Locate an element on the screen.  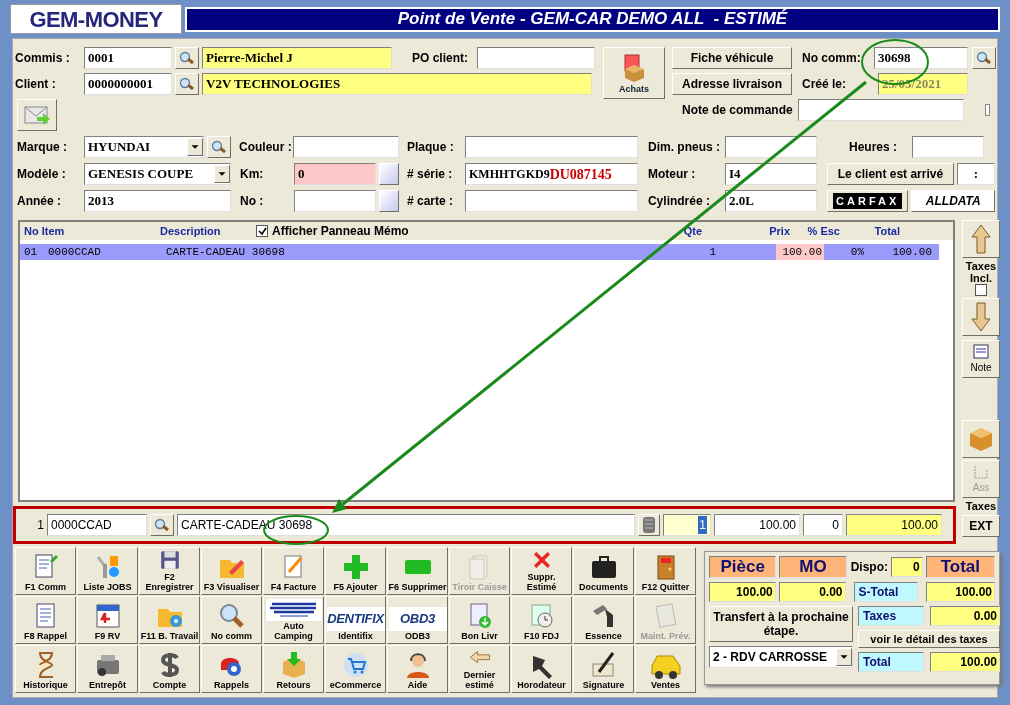
box-icon is located at coordinates (981, 439).